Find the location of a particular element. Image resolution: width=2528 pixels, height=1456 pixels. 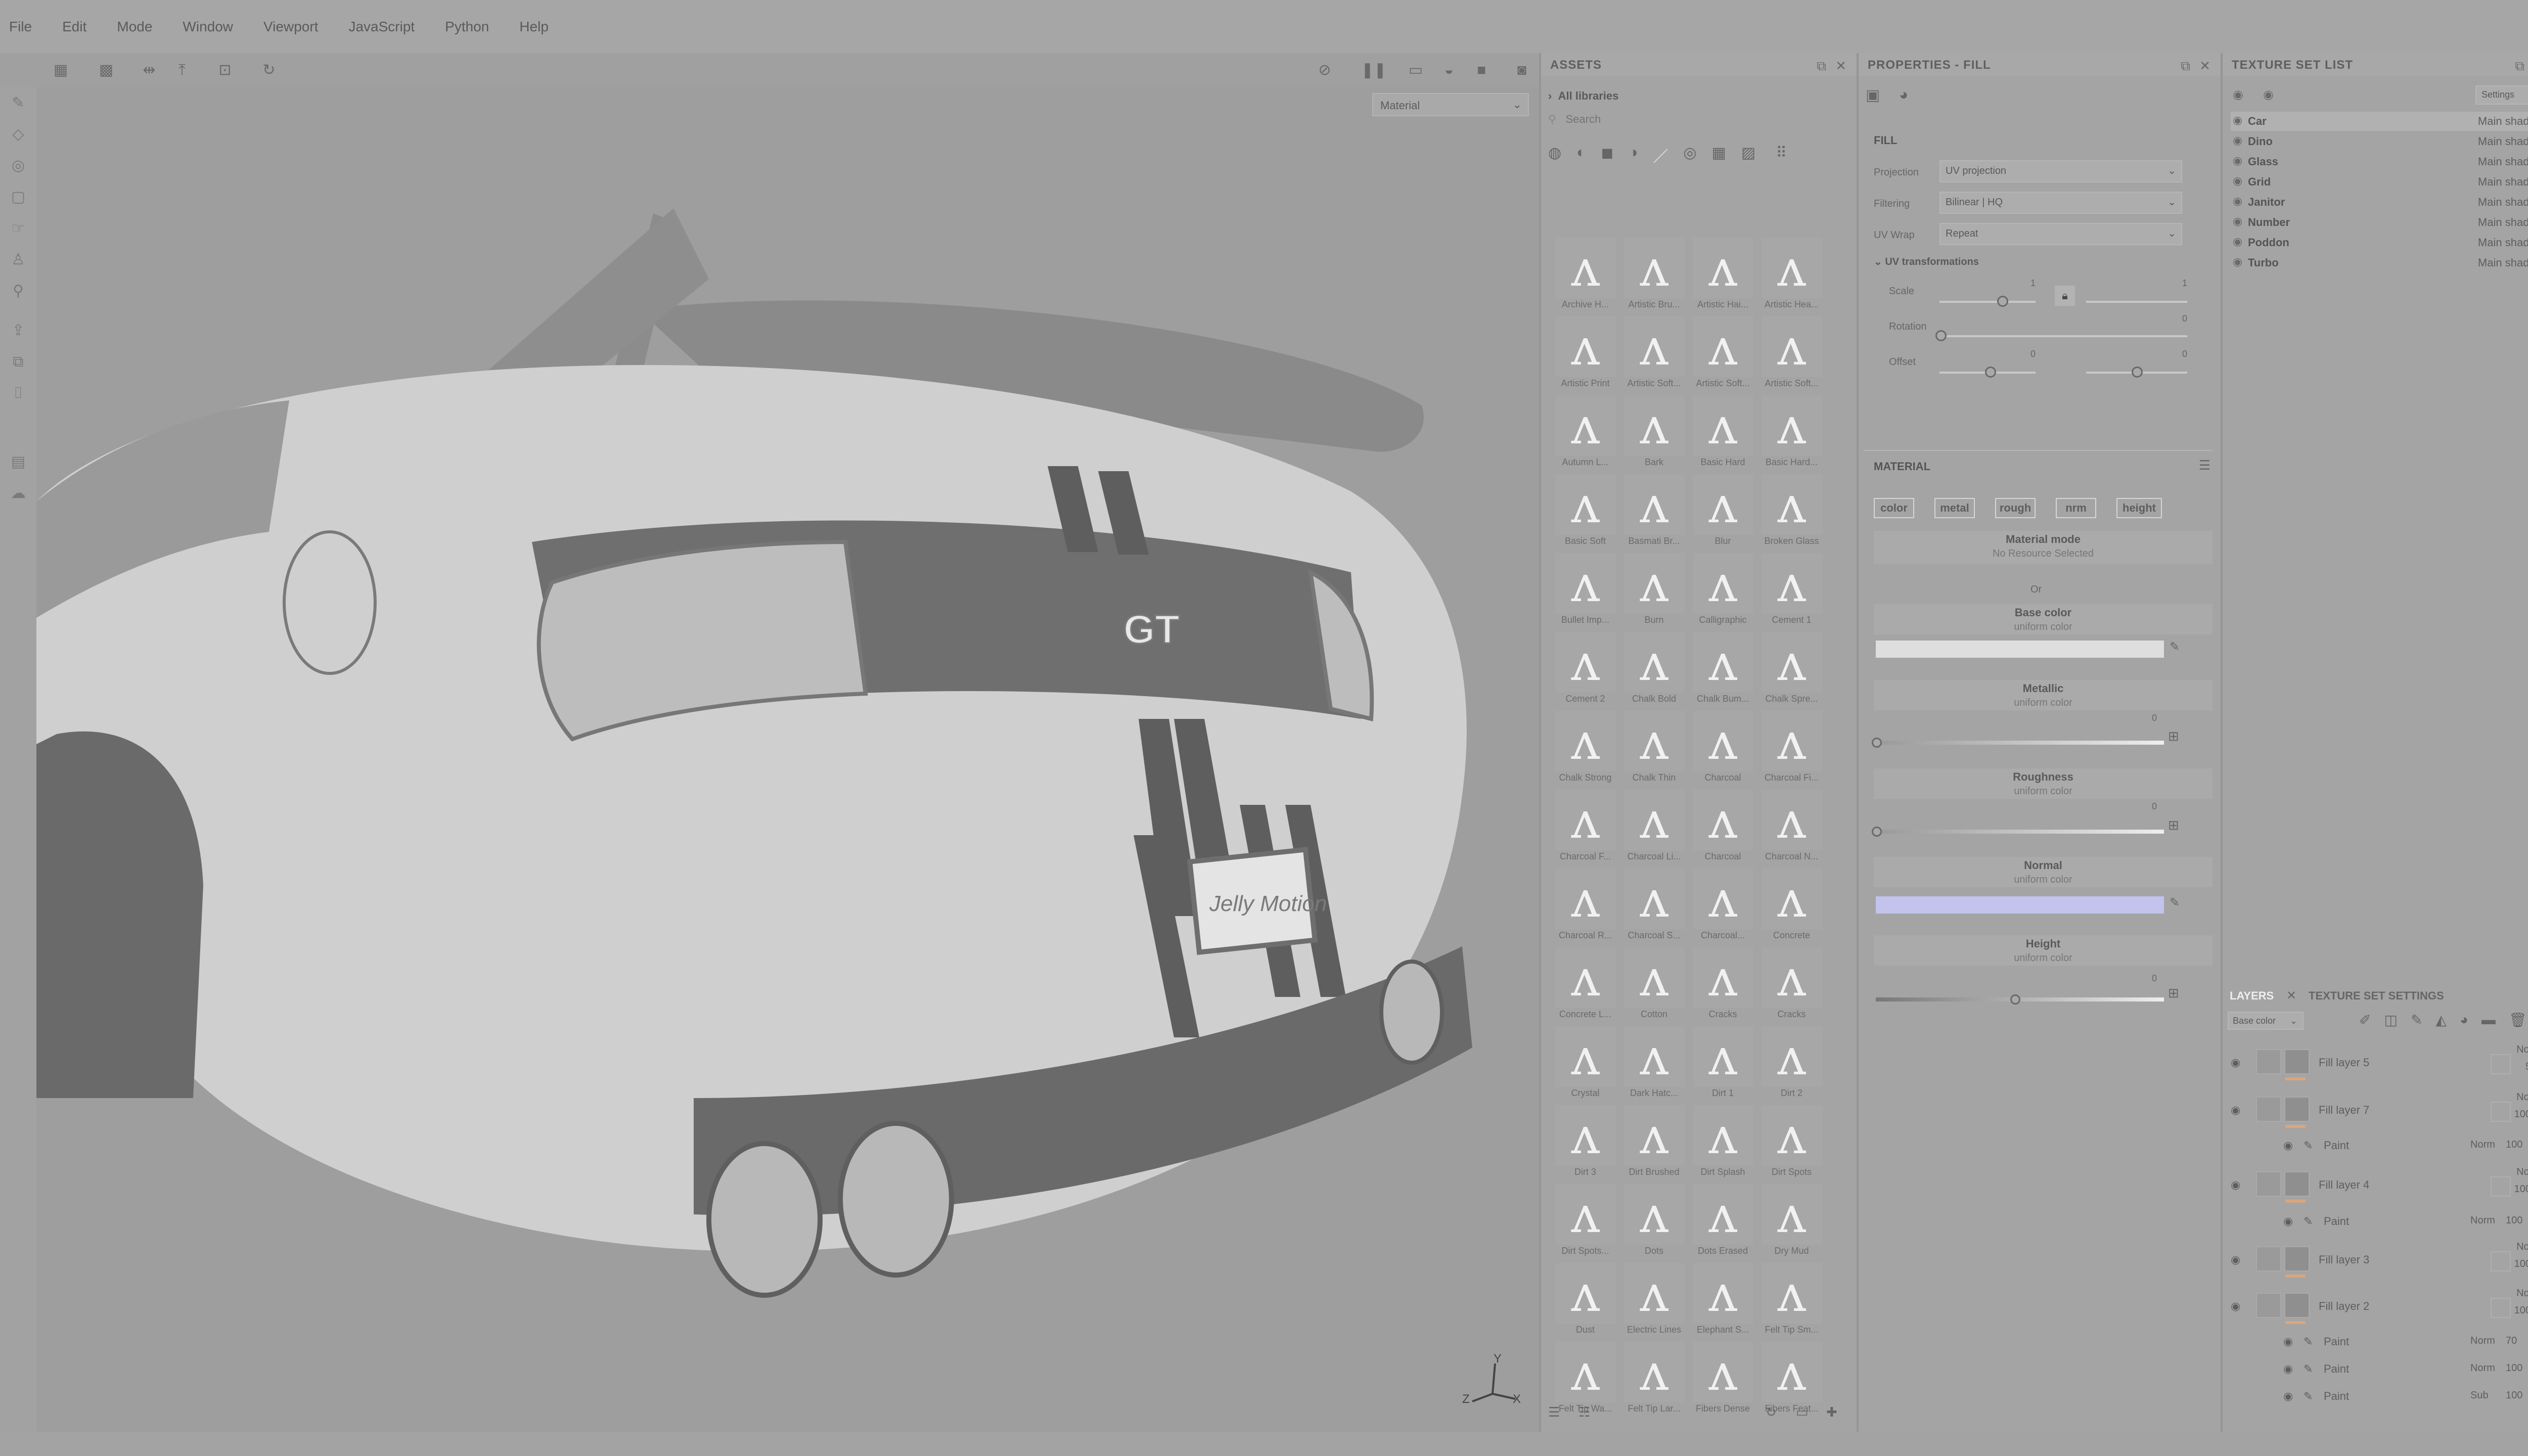

camera-icon: ■ is located at coordinates (1482, 70).